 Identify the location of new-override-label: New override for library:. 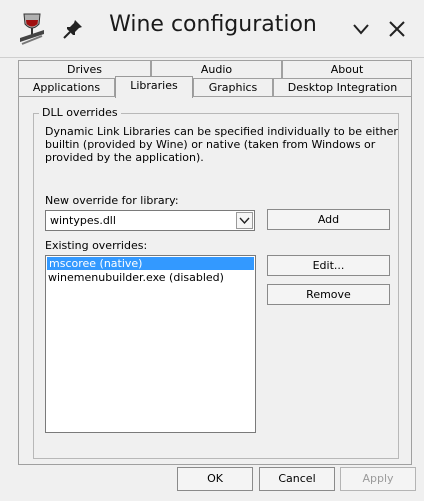
(112, 200).